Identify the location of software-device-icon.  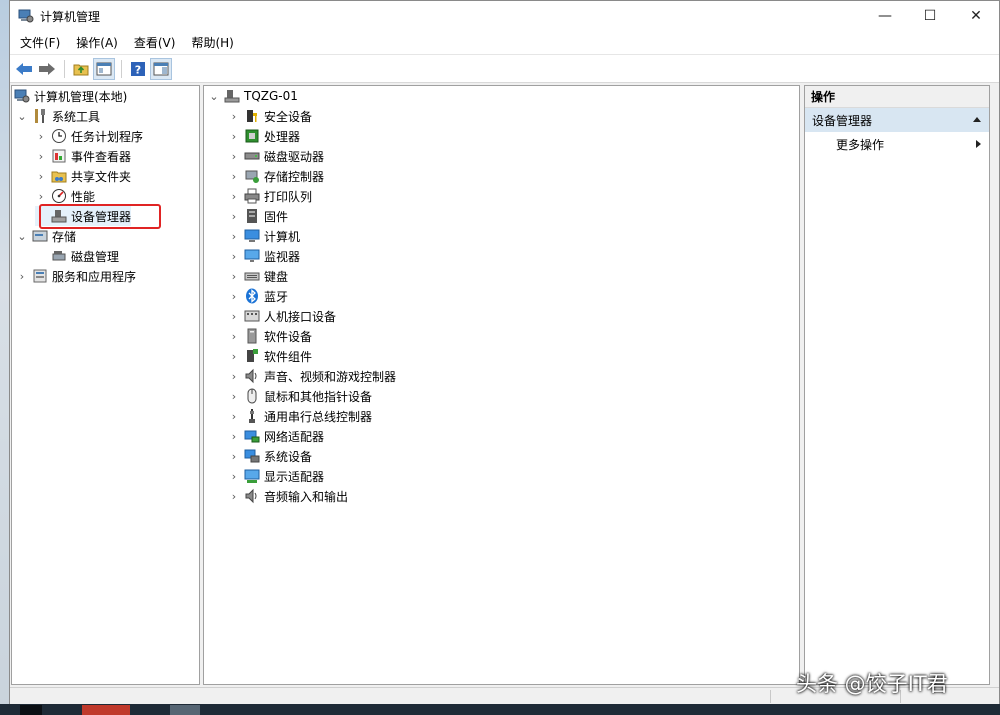
(252, 336).